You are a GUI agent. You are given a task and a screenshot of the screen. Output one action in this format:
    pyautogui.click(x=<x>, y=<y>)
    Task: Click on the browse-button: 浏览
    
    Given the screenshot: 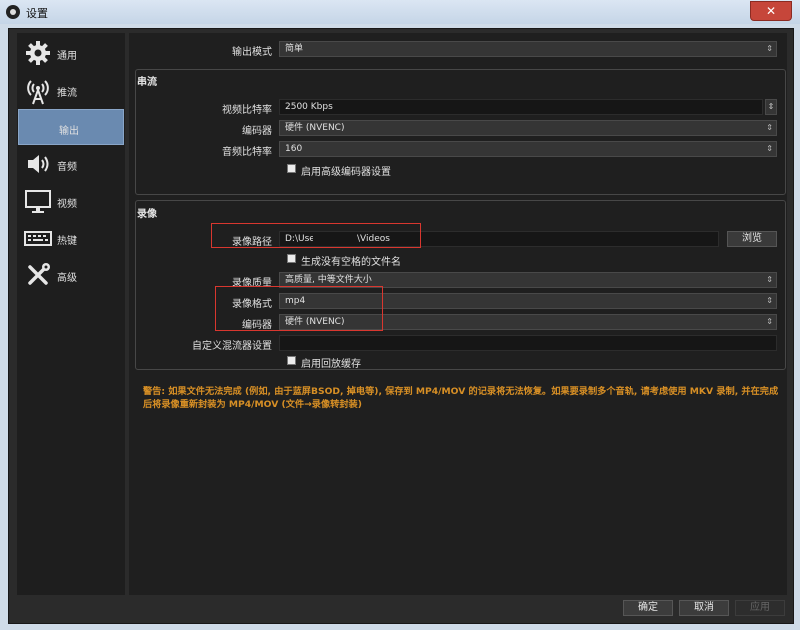 What is the action you would take?
    pyautogui.click(x=752, y=239)
    